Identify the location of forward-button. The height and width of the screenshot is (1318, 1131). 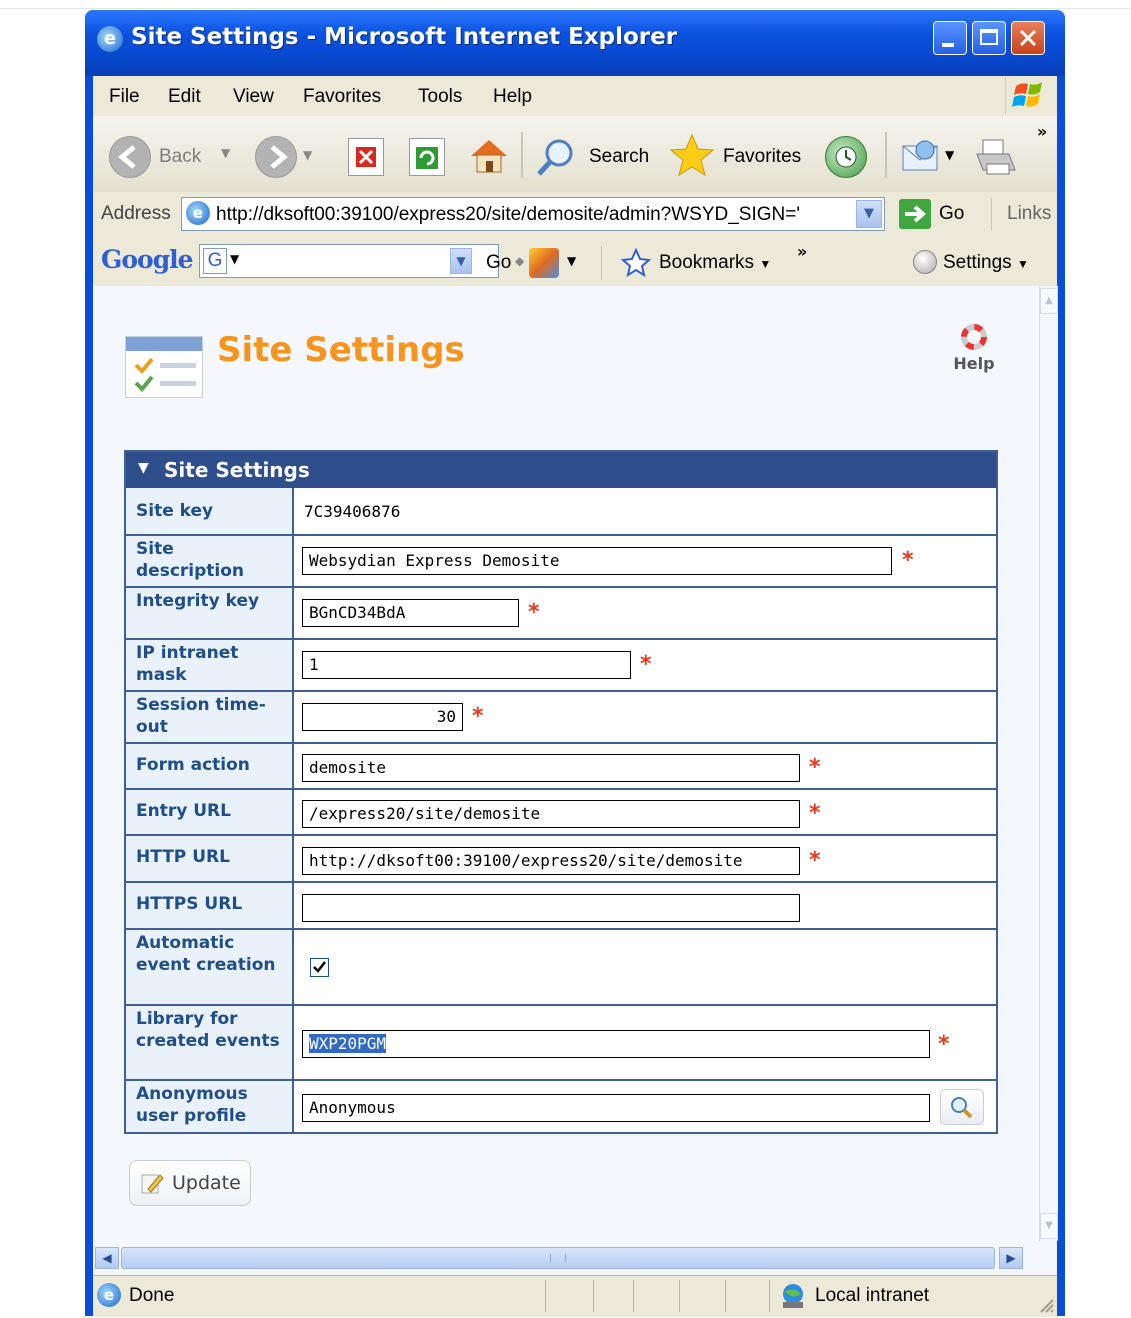
(276, 157).